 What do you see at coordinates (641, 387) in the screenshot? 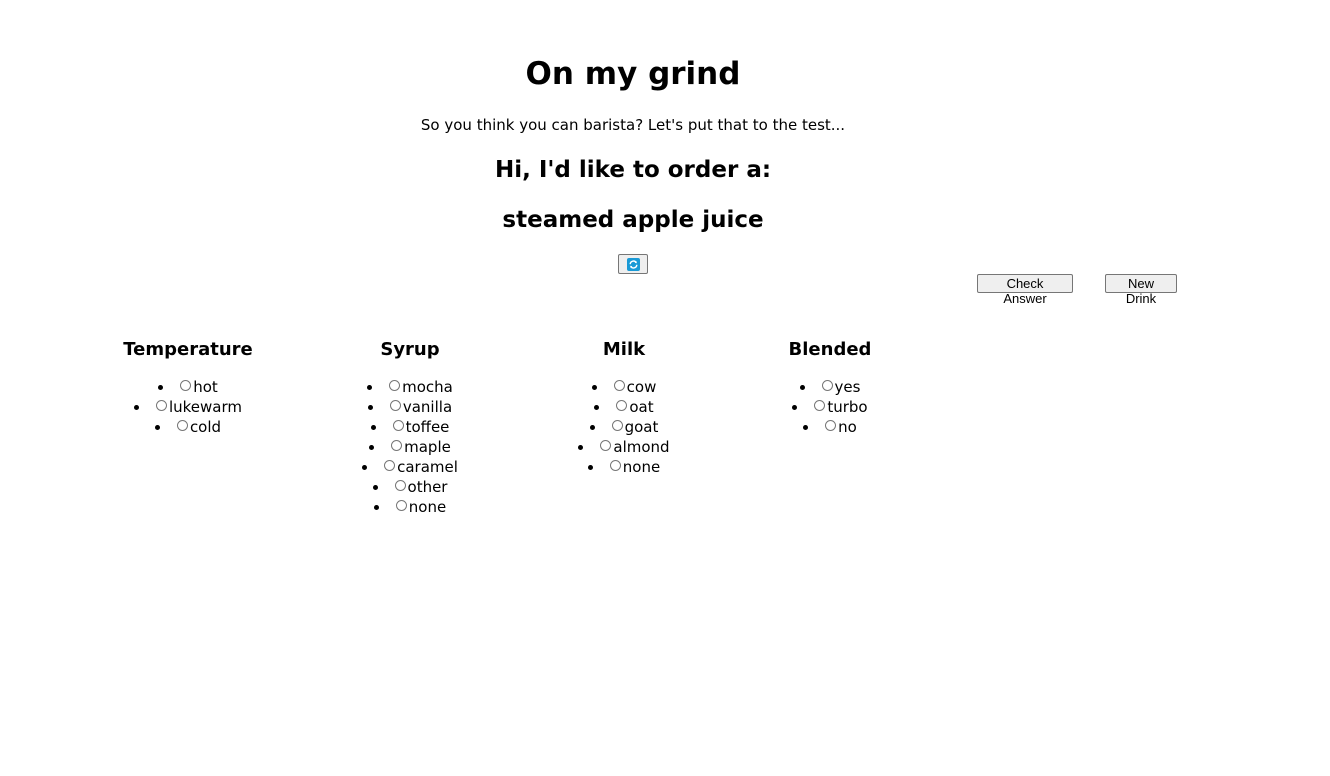
I see `option-label: cow` at bounding box center [641, 387].